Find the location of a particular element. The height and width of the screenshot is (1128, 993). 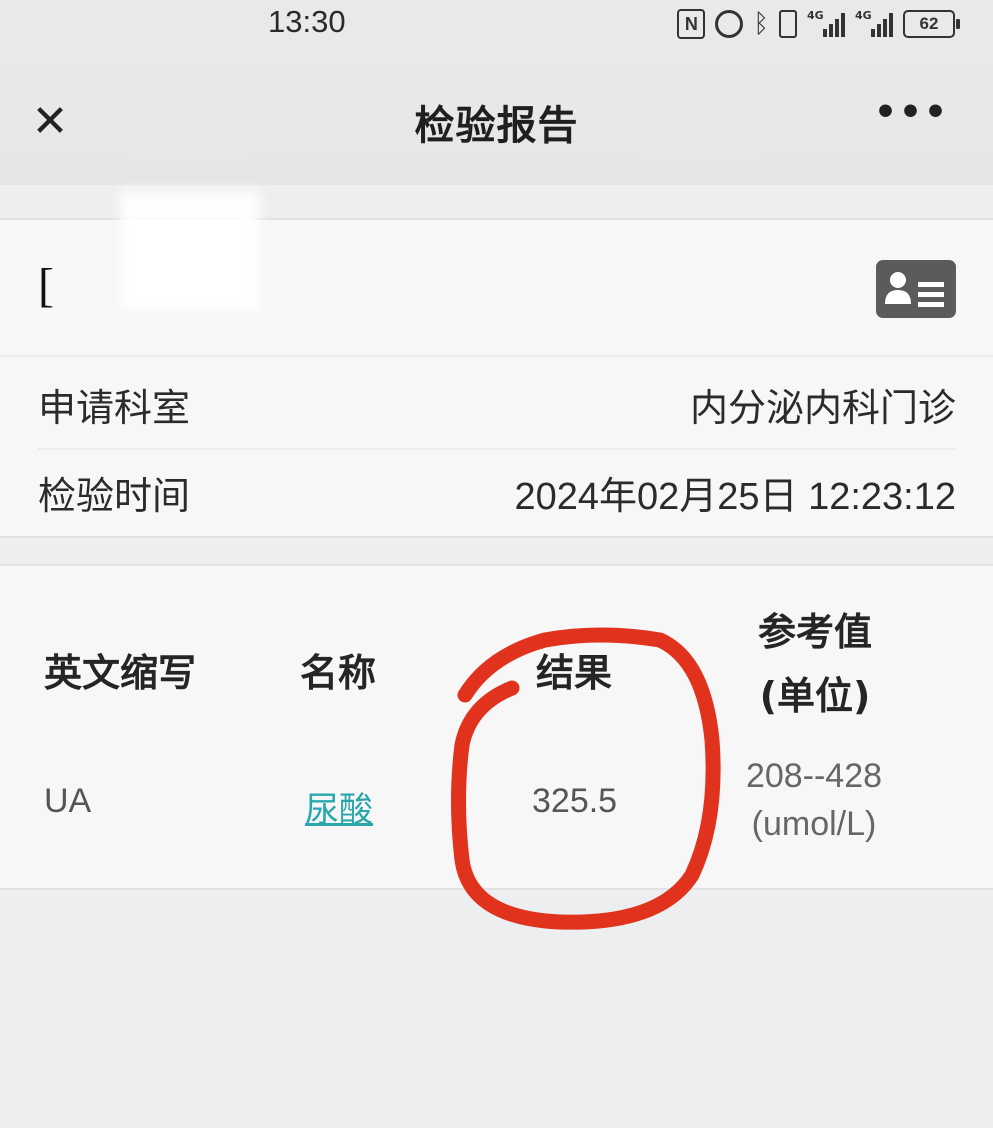

nav-bar: ✕ 检验报告 ••• is located at coordinates (496, 120).